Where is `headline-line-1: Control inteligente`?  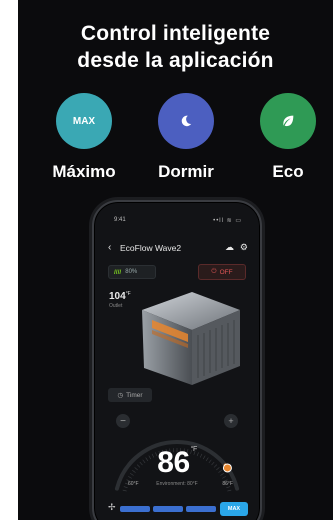 headline-line-1: Control inteligente is located at coordinates (175, 33).